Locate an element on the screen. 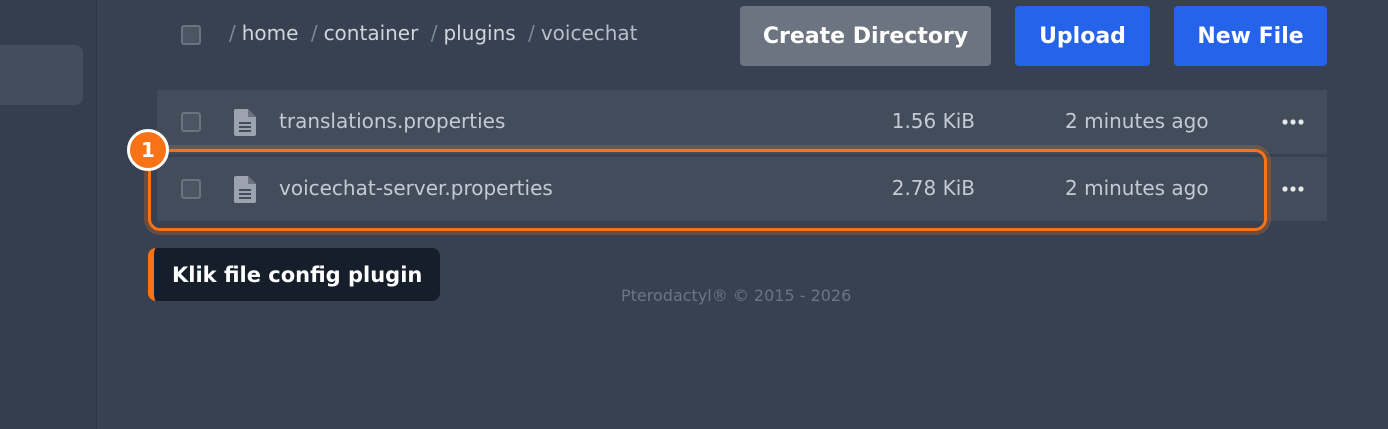 The height and width of the screenshot is (429, 1388). sidebar-active-item is located at coordinates (41, 75).